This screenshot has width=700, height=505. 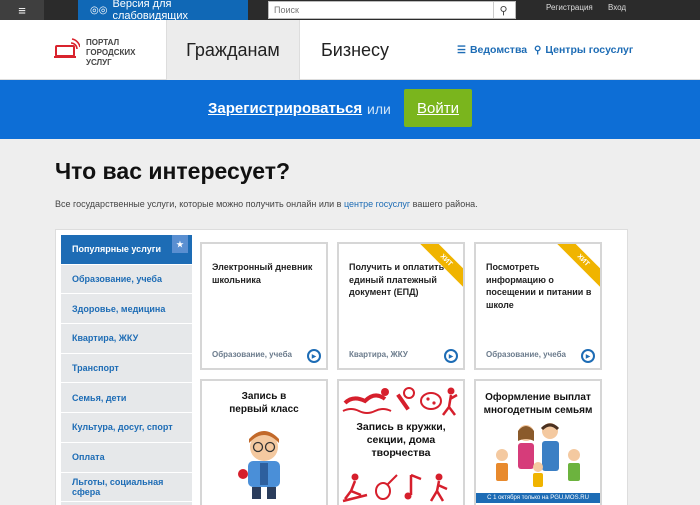 I want to click on sidebar-item-housing: Квартира, ЖКУ, so click(x=126, y=339).